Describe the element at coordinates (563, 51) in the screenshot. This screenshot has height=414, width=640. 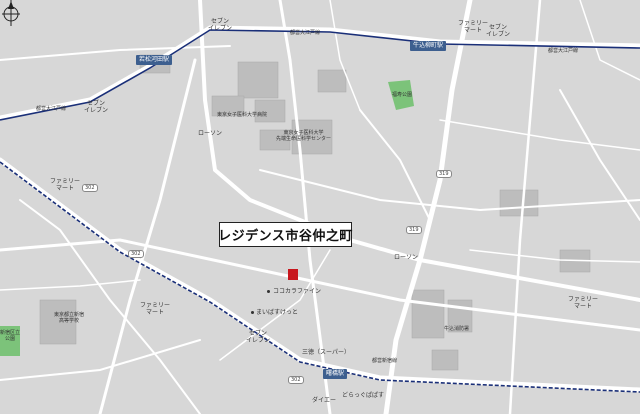
I see `rail-line-label-right: 都営大江戸線` at that location.